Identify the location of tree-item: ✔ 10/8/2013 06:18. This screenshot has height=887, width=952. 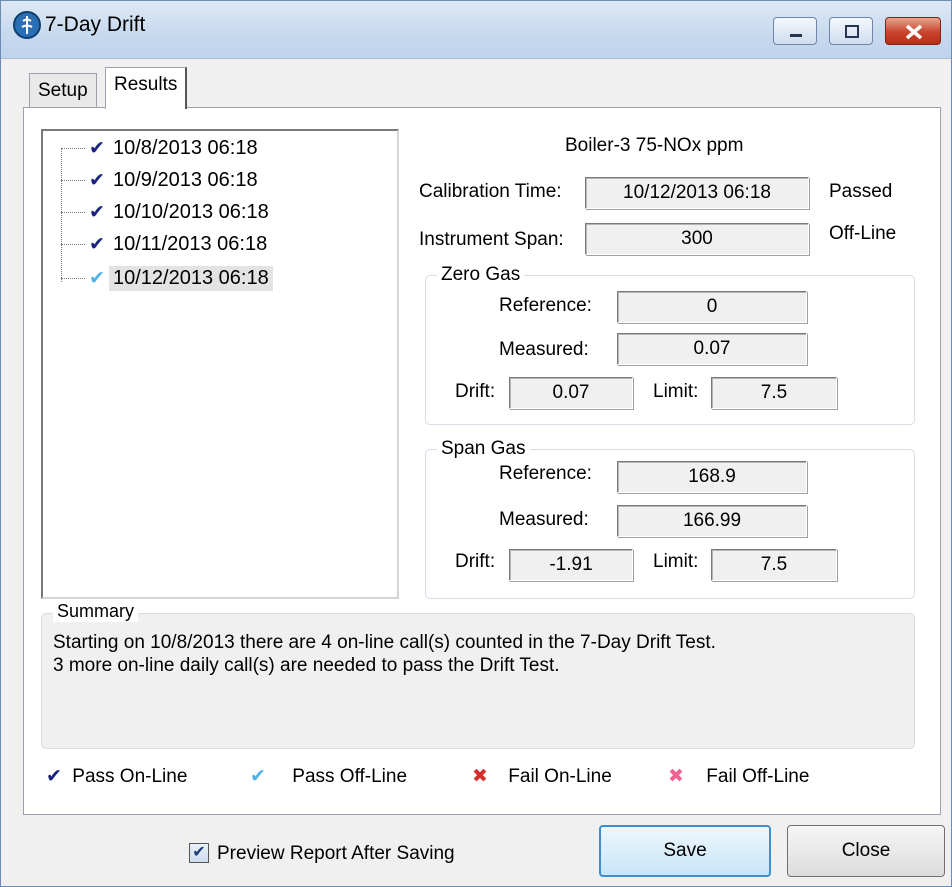
(161, 148).